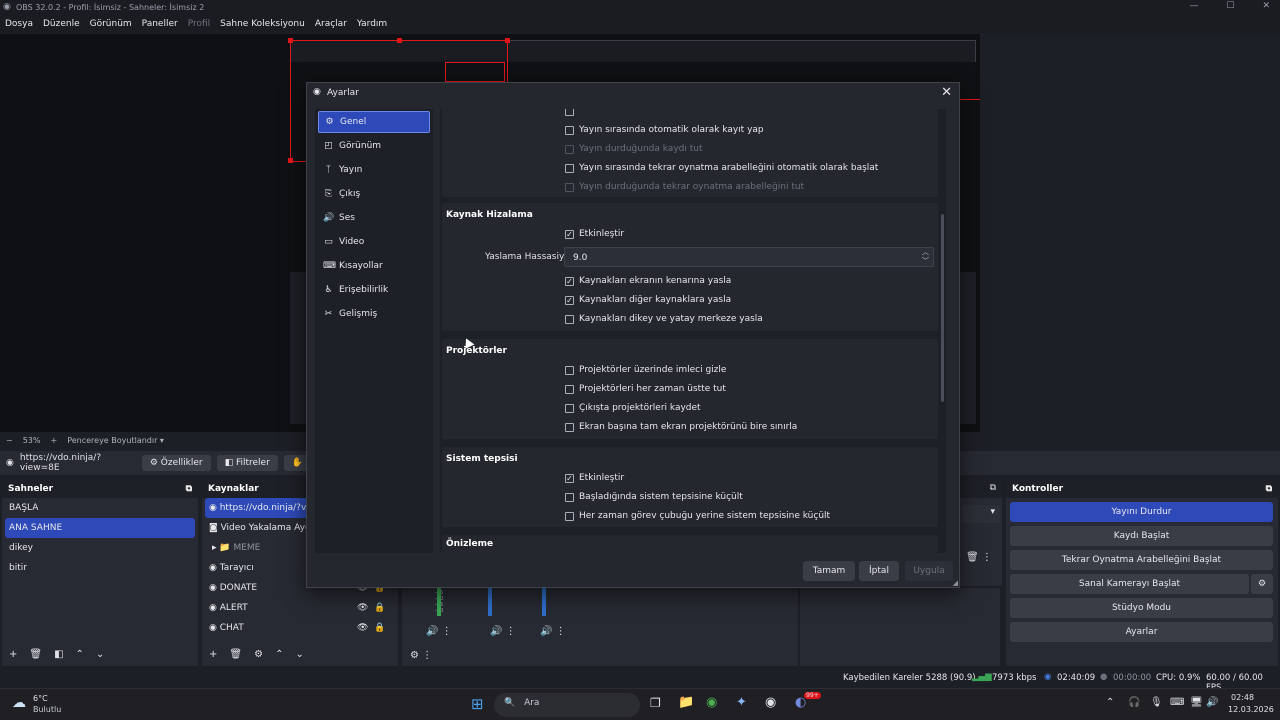 This screenshot has width=1280, height=720. Describe the element at coordinates (374, 266) in the screenshot. I see `nav-hotkeys: ⌨ Kısayollar` at that location.